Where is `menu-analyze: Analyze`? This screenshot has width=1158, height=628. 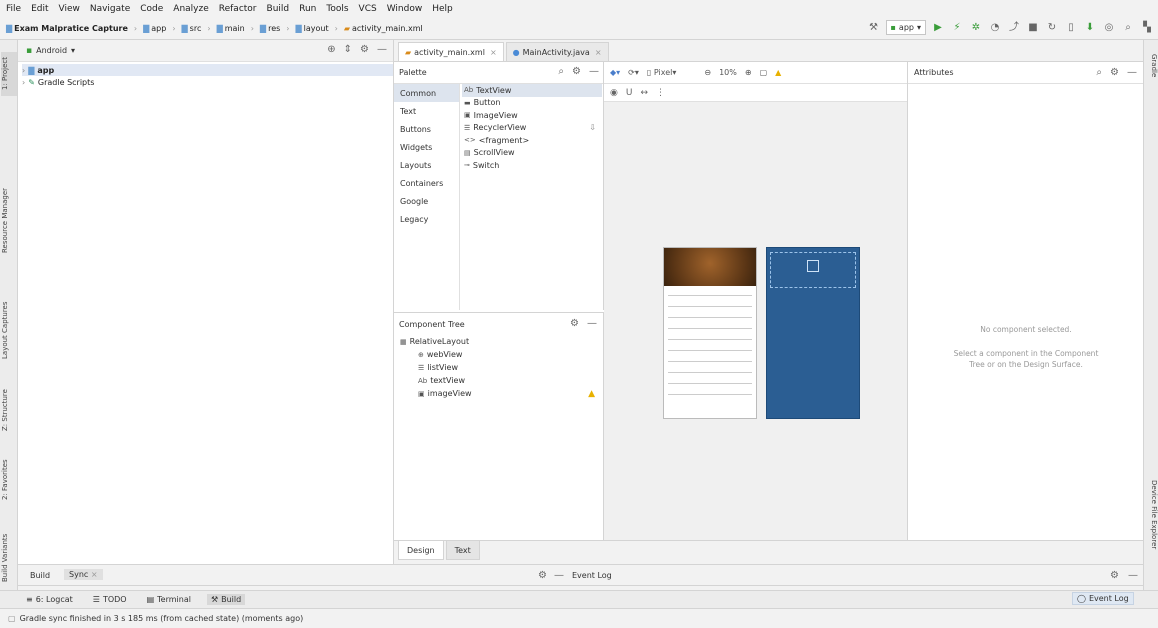 menu-analyze: Analyze is located at coordinates (190, 9).